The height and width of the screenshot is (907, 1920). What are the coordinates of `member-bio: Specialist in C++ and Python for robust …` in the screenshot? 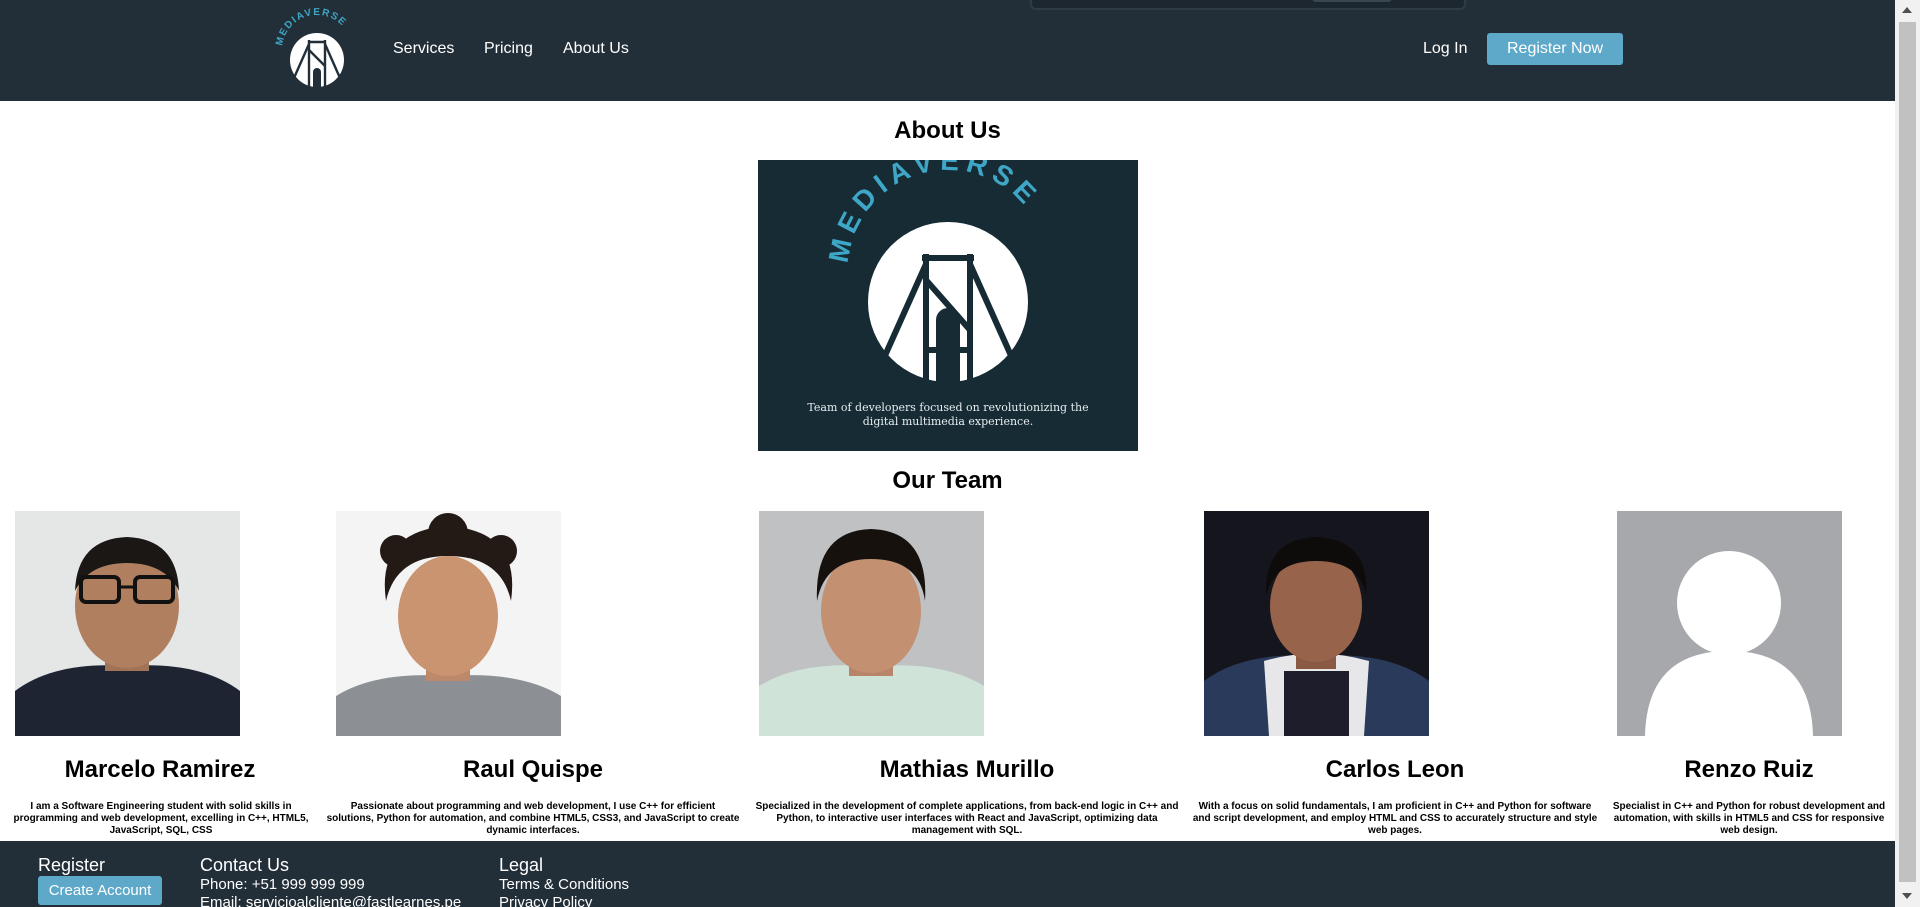 It's located at (1749, 818).